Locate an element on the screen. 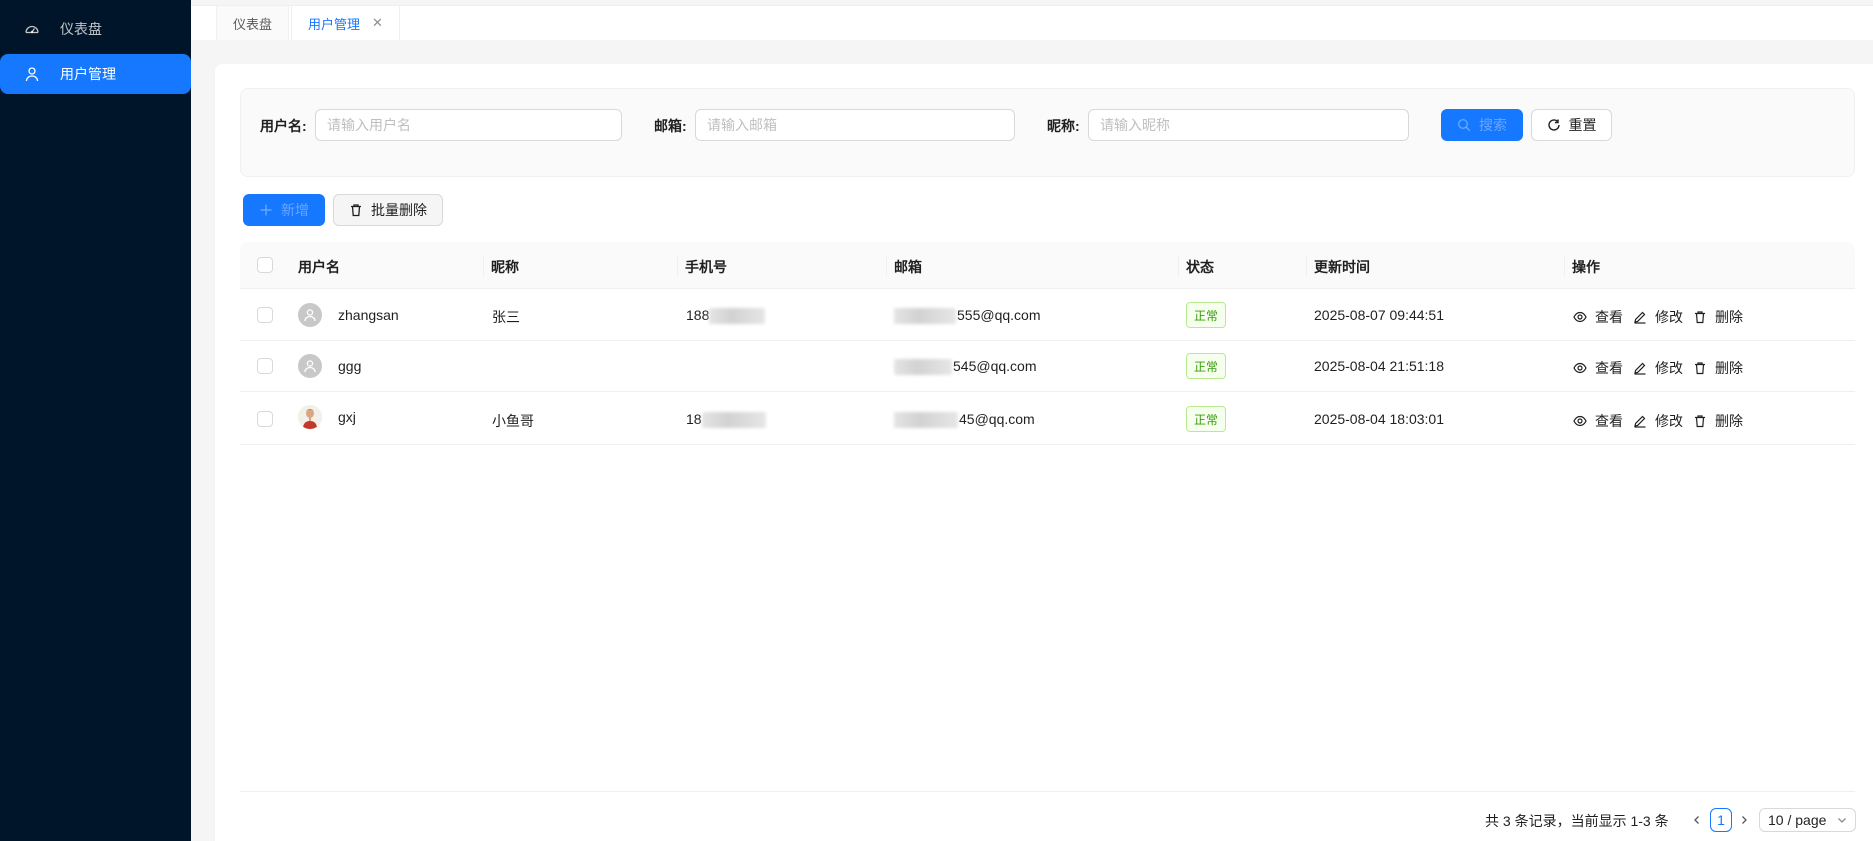 This screenshot has width=1873, height=841. page-1-button: 1 is located at coordinates (1721, 820).